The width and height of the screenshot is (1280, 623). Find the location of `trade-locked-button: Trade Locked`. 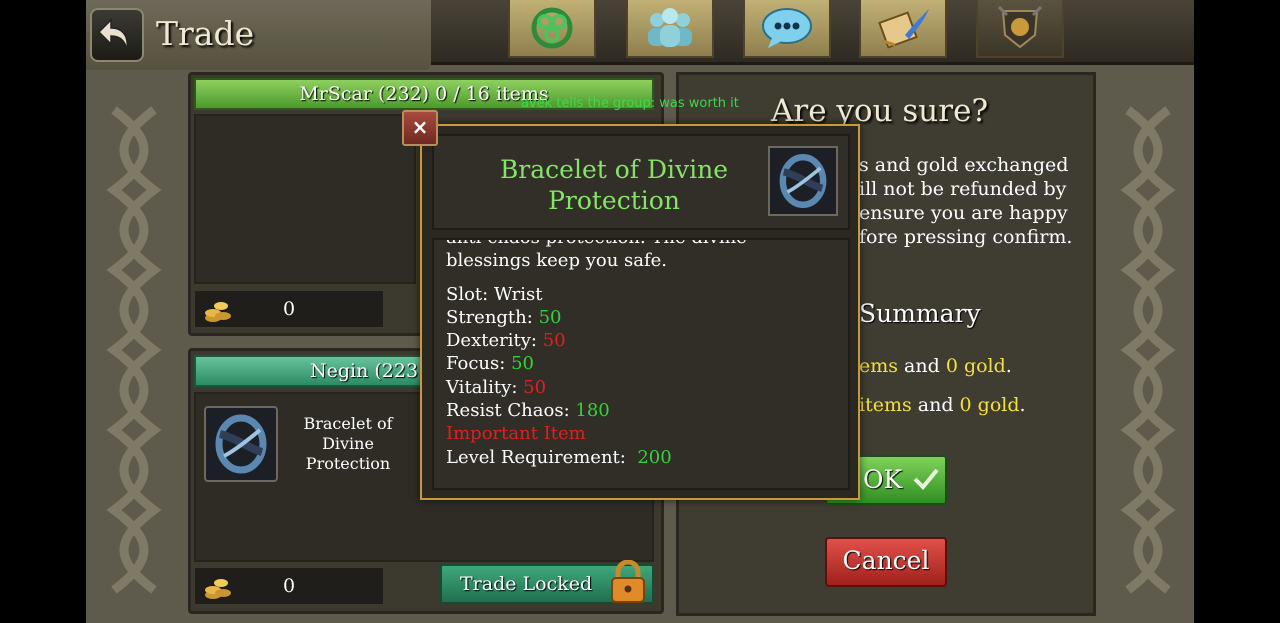

trade-locked-button: Trade Locked is located at coordinates (547, 582).